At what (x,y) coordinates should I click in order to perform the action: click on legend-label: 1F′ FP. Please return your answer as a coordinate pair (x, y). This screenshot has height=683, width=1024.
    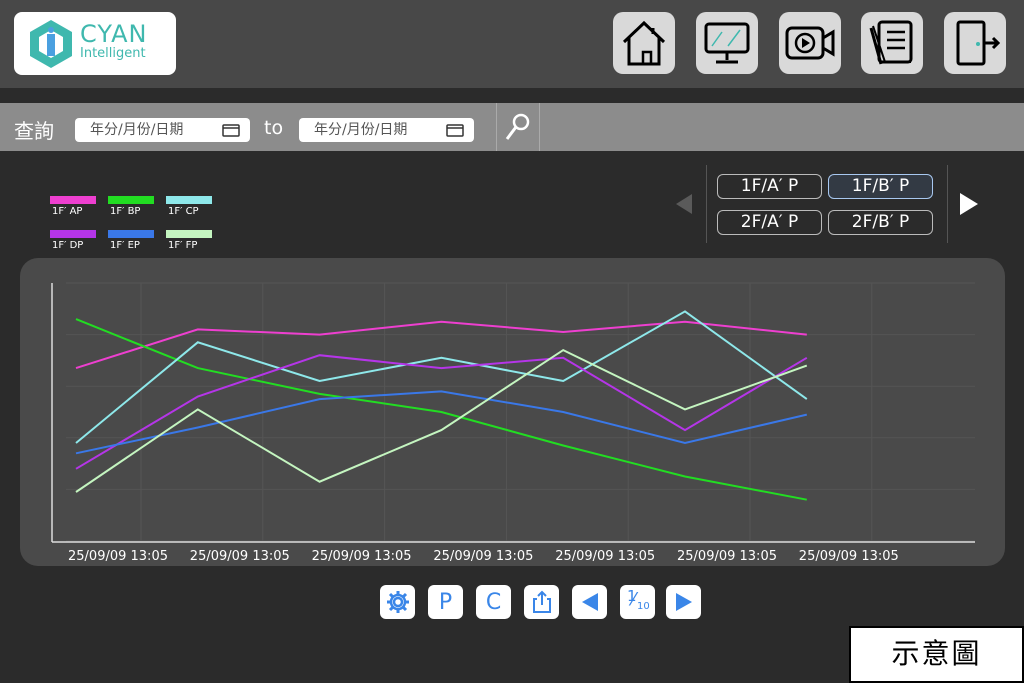
    Looking at the image, I should click on (183, 245).